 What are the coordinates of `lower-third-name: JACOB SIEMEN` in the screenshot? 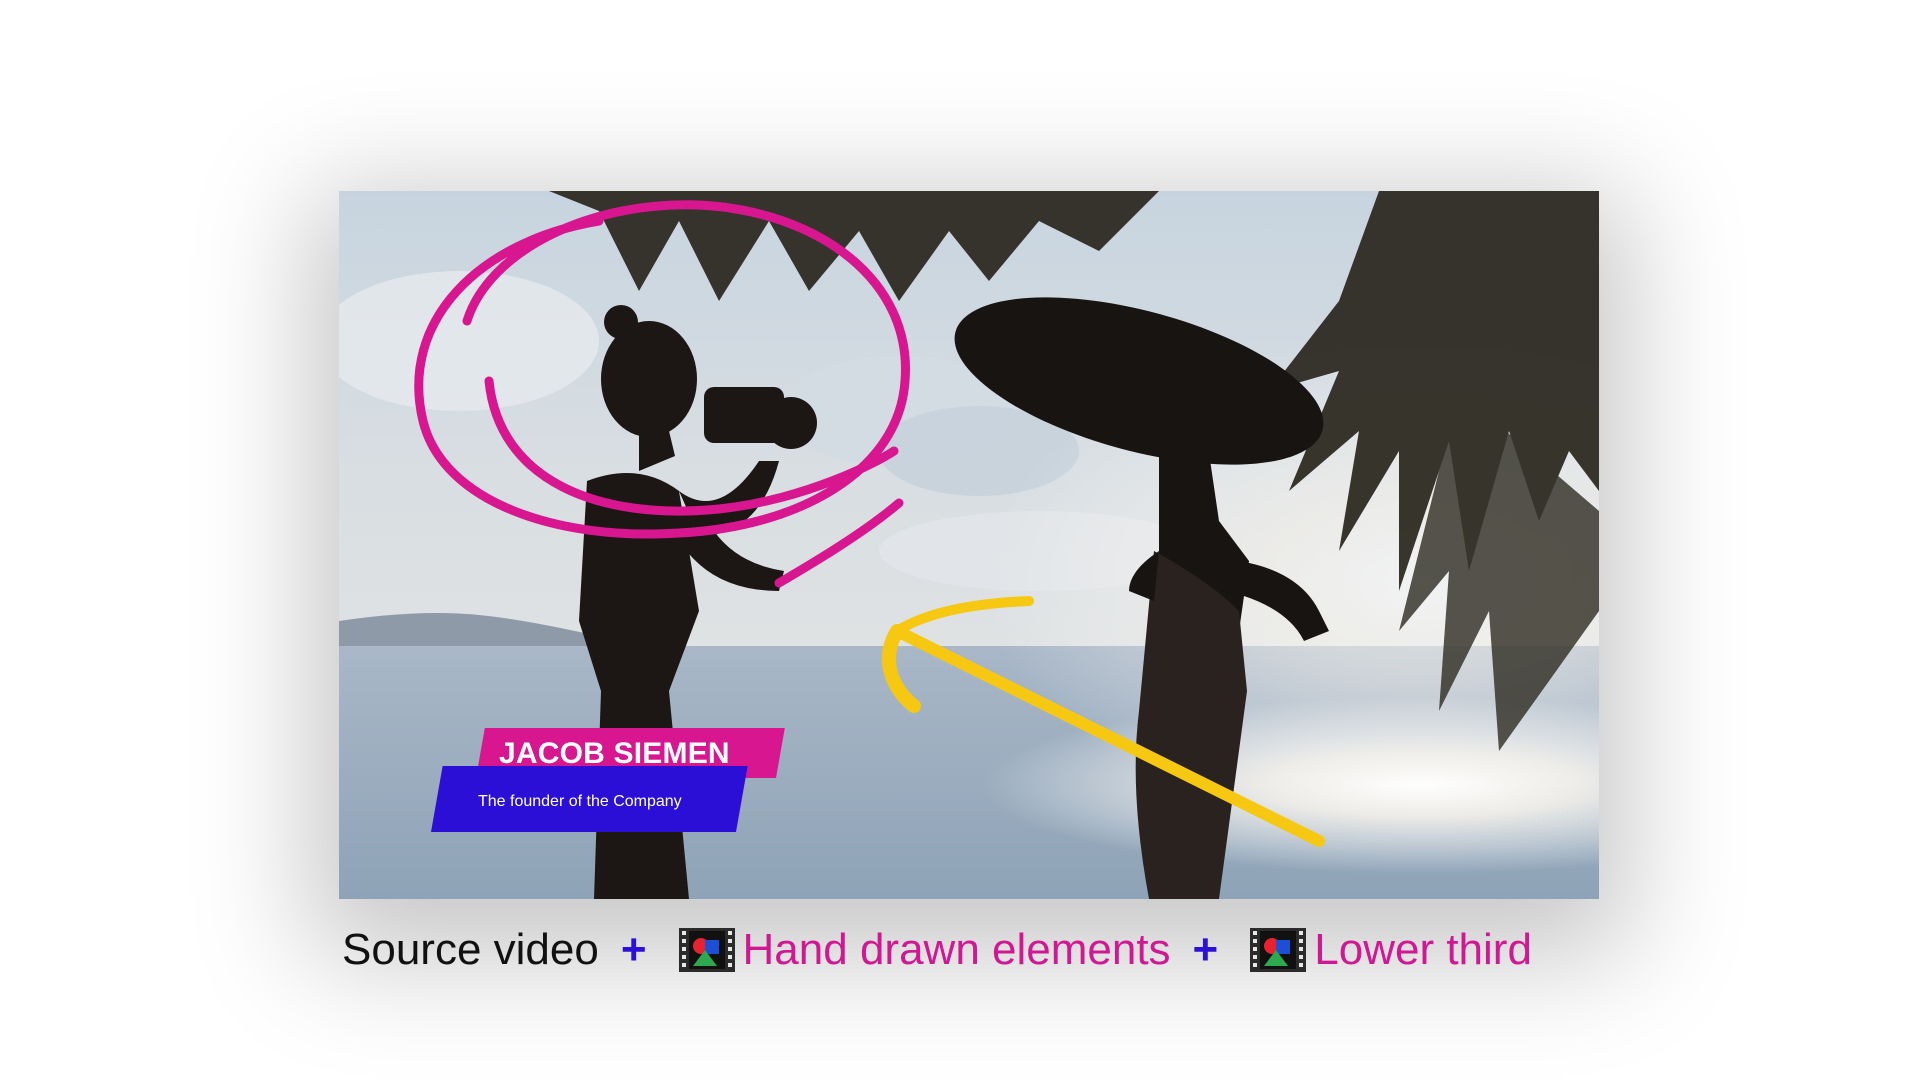 It's located at (614, 753).